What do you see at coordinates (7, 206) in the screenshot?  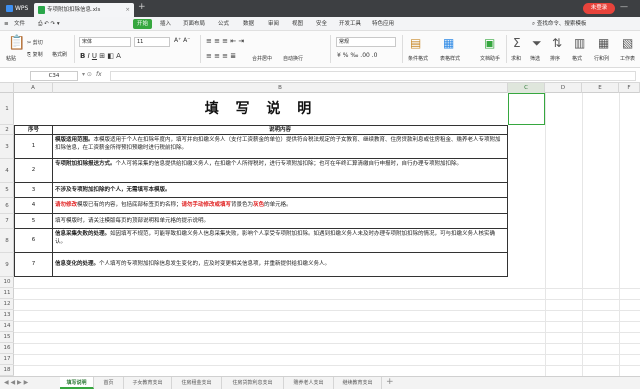 I see `row-header: 6` at bounding box center [7, 206].